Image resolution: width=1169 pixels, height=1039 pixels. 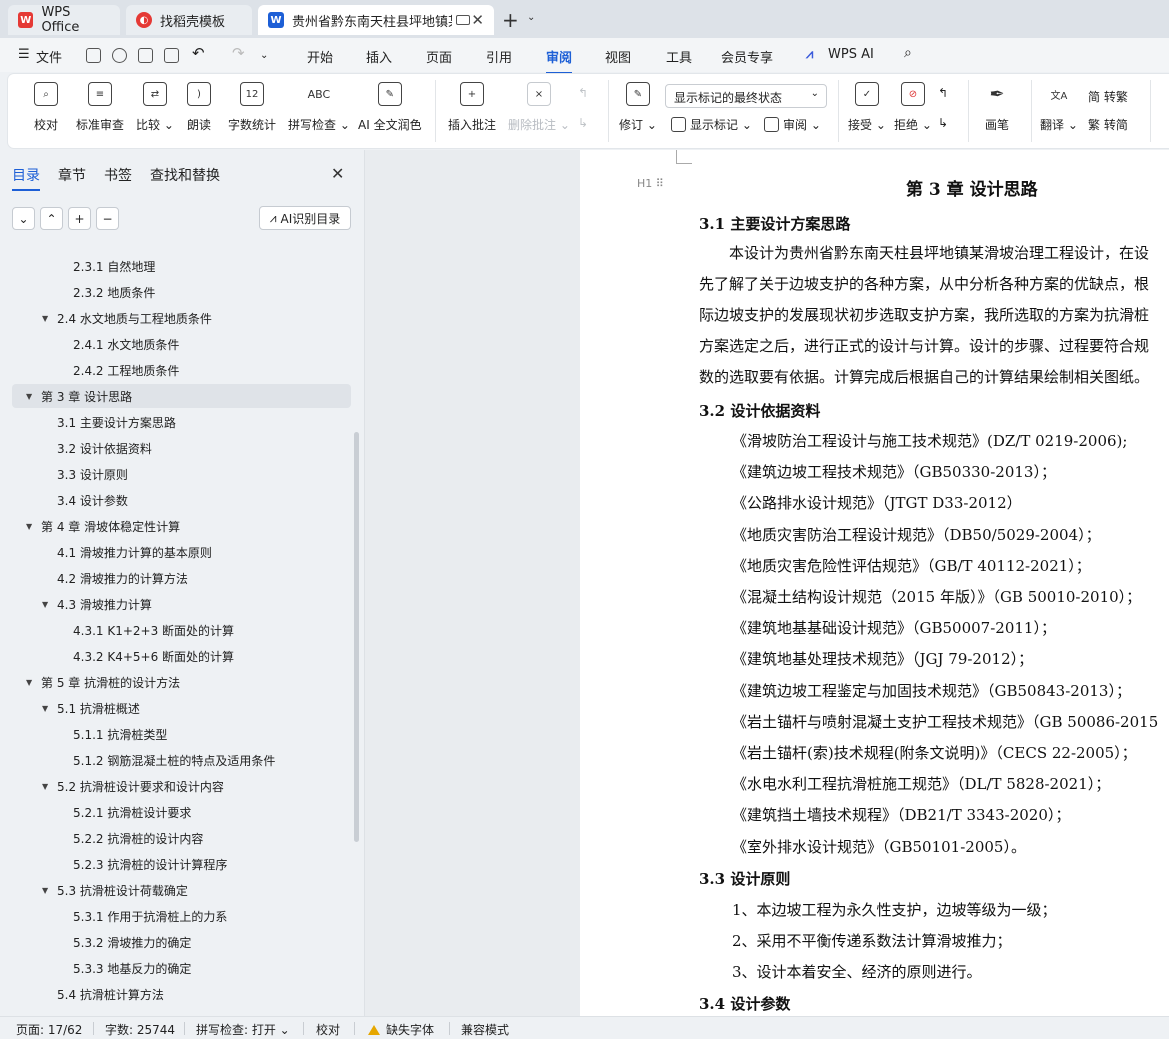 What do you see at coordinates (198, 53) in the screenshot?
I see `undo-icon: ↶` at bounding box center [198, 53].